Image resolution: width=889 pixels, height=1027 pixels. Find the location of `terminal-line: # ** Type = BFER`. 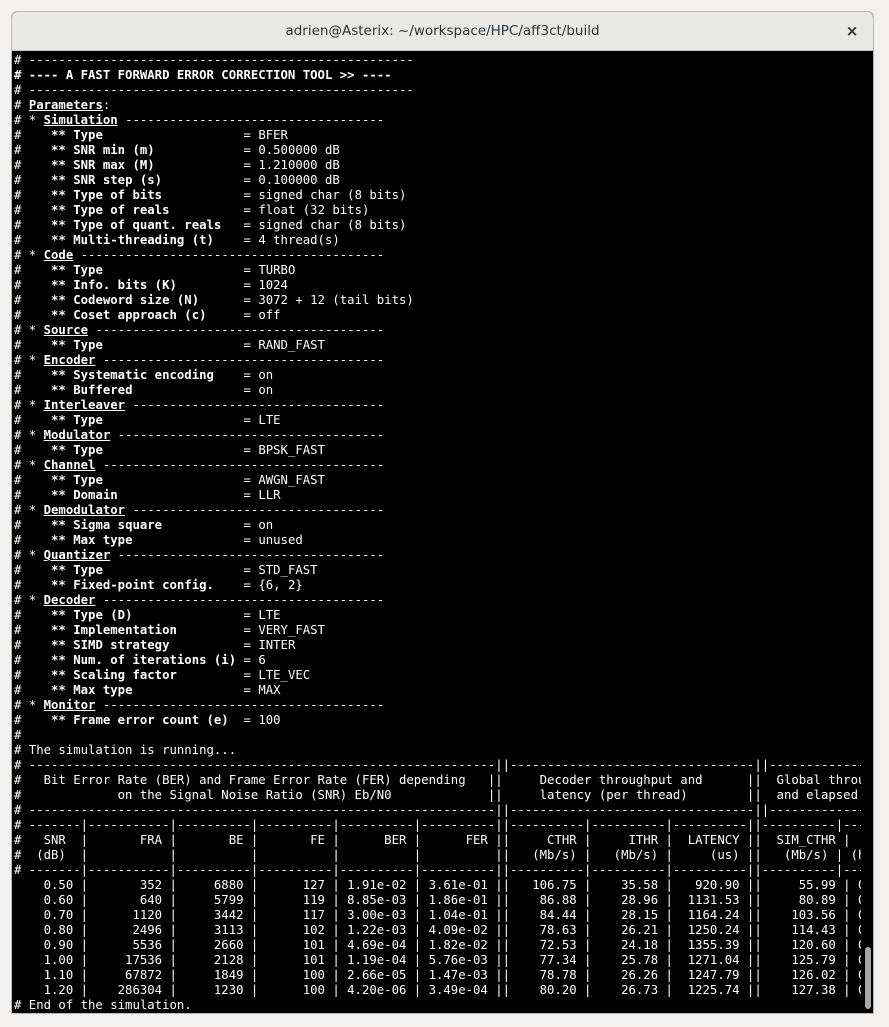

terminal-line: # ** Type = BFER is located at coordinates (151, 135).